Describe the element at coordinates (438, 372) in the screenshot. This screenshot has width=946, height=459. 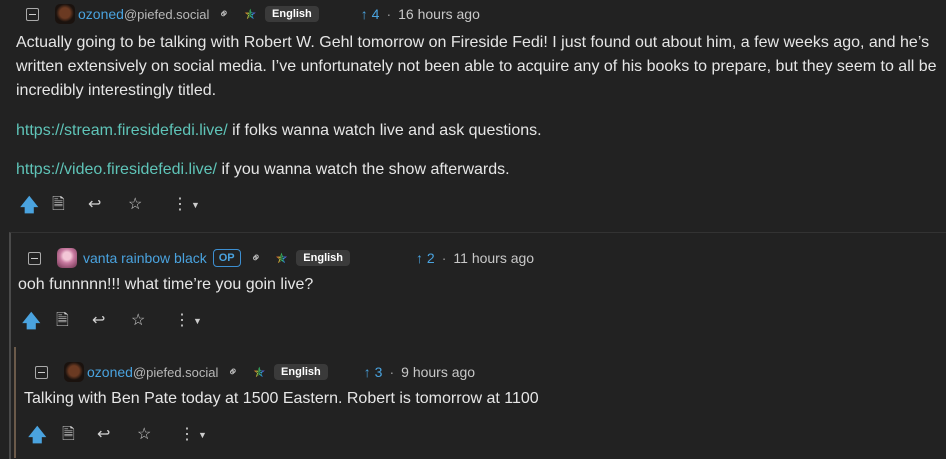
I see `timestamp: 9 hours ago` at that location.